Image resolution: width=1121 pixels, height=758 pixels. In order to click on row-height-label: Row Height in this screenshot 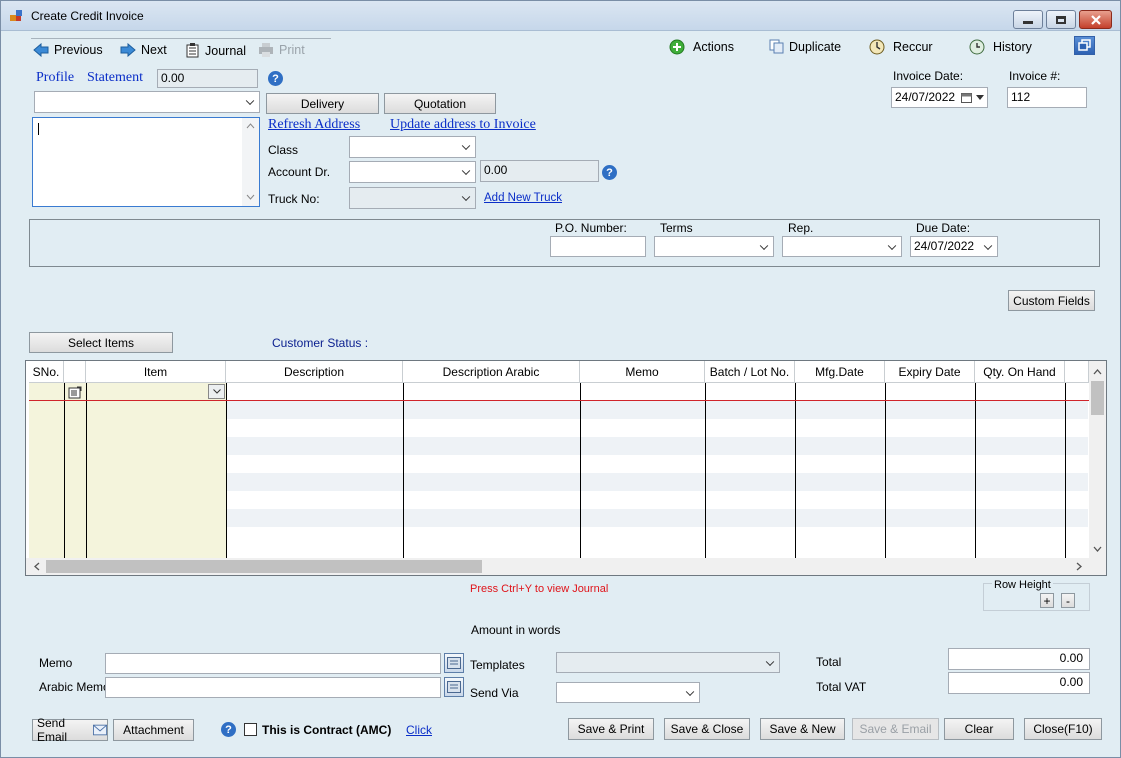, I will do `click(1022, 585)`.